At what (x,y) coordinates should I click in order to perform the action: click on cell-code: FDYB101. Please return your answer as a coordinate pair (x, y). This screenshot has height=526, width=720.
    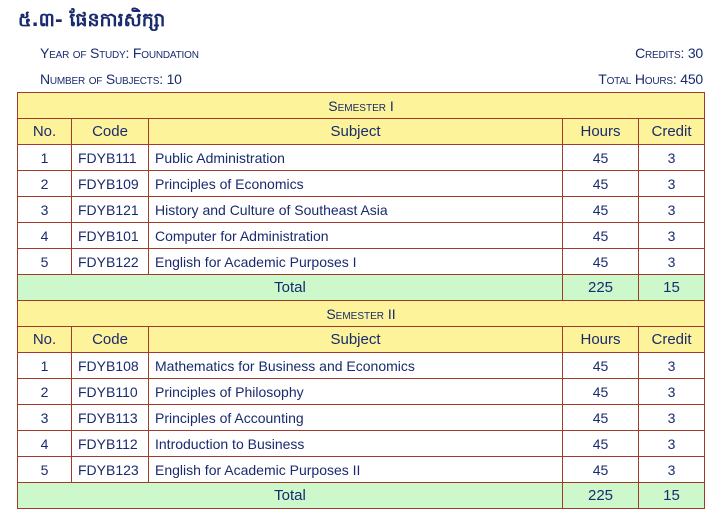
    Looking at the image, I should click on (110, 235).